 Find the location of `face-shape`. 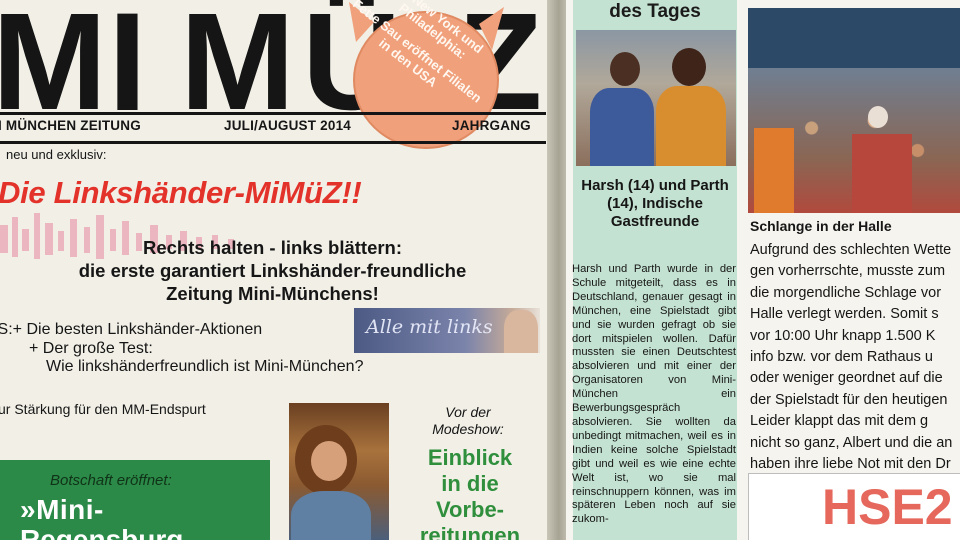

face-shape is located at coordinates (329, 461).